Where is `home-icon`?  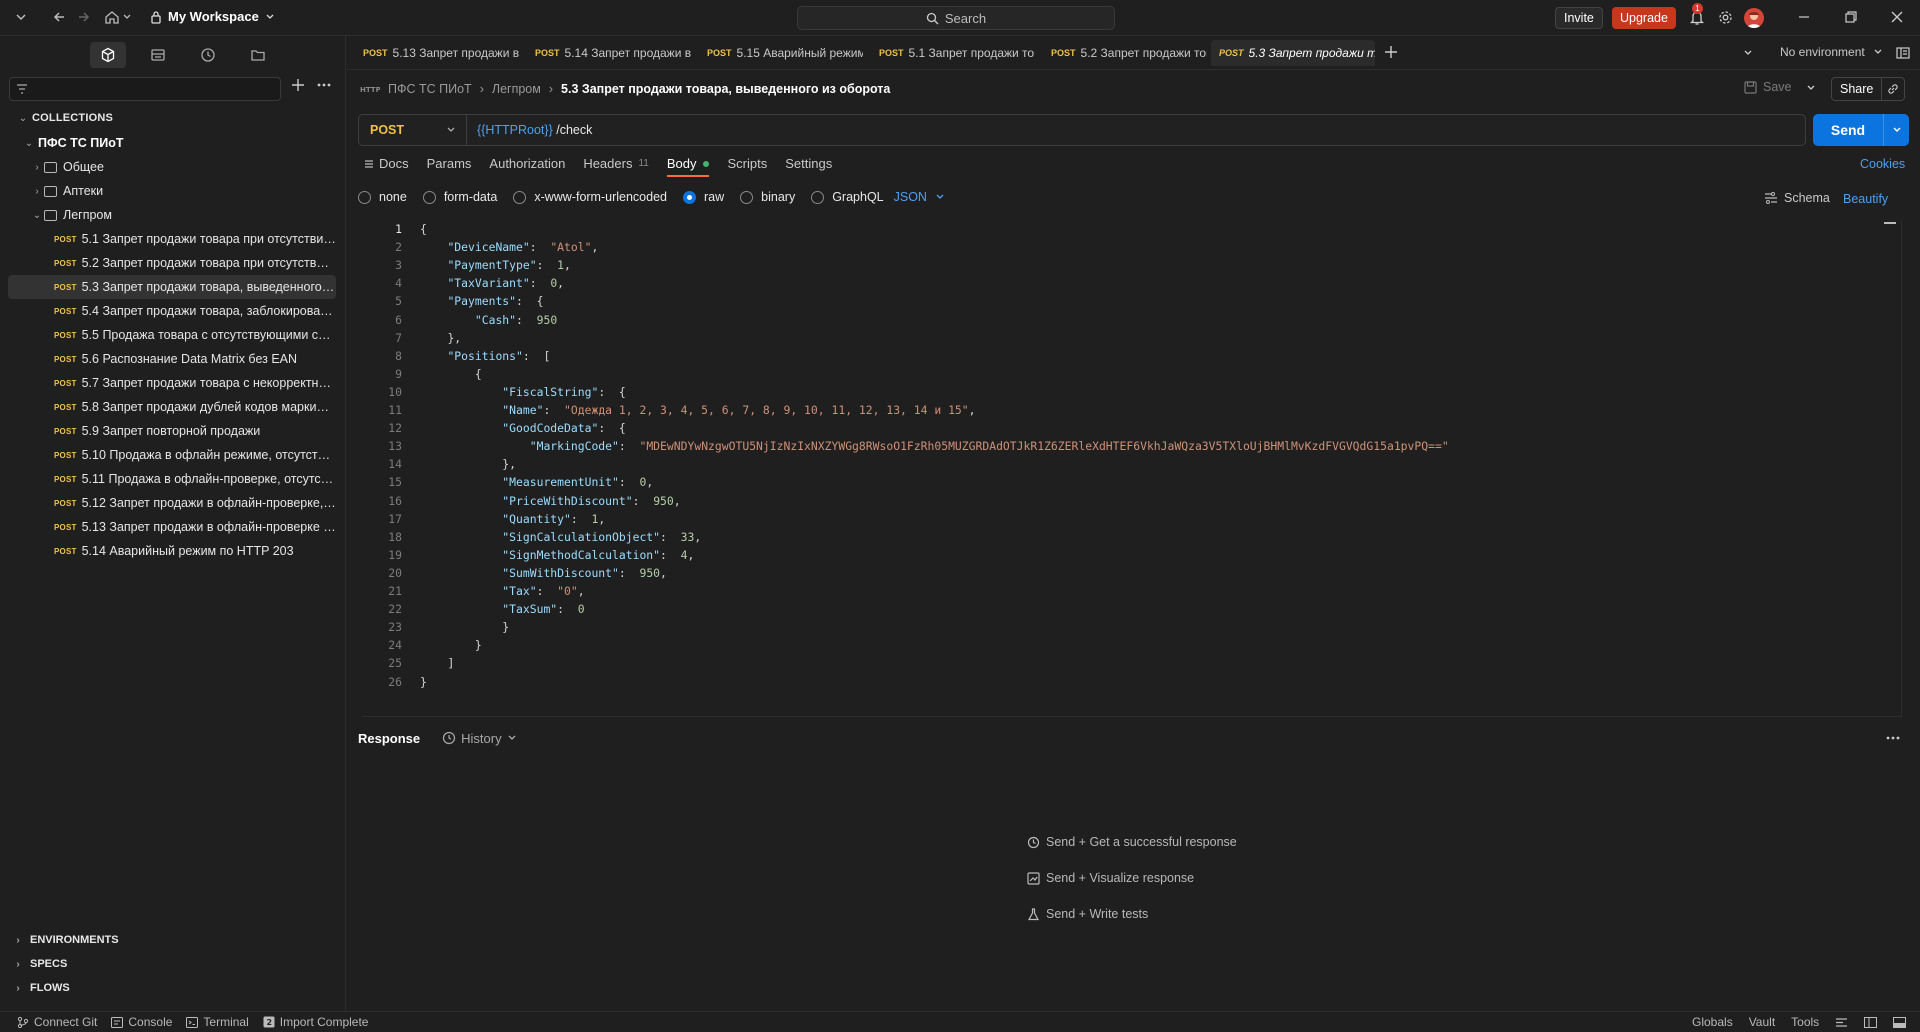 home-icon is located at coordinates (112, 17).